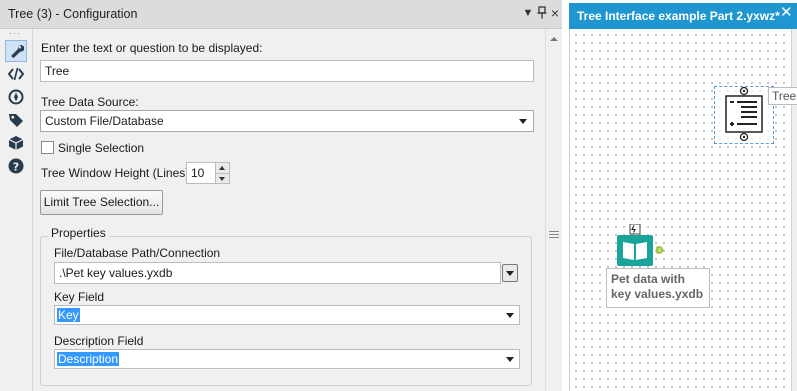 This screenshot has width=797, height=391. I want to click on code-tags-icon, so click(16, 74).